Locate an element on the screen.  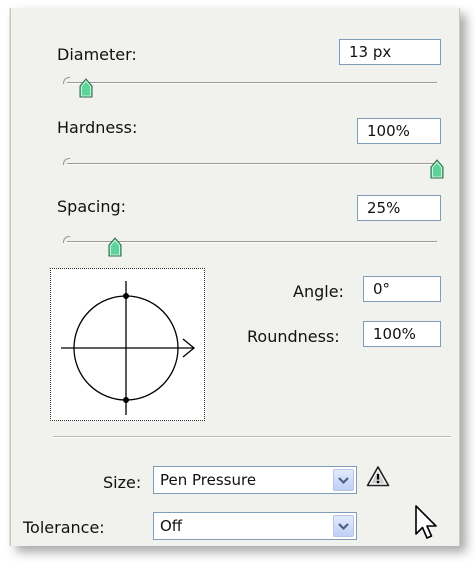
spacing-label: Spacing: is located at coordinates (92, 206).